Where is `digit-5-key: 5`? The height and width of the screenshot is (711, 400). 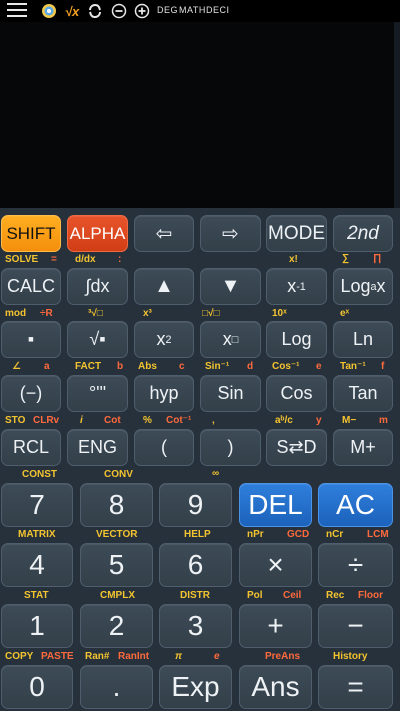
digit-5-key: 5 is located at coordinates (116, 565).